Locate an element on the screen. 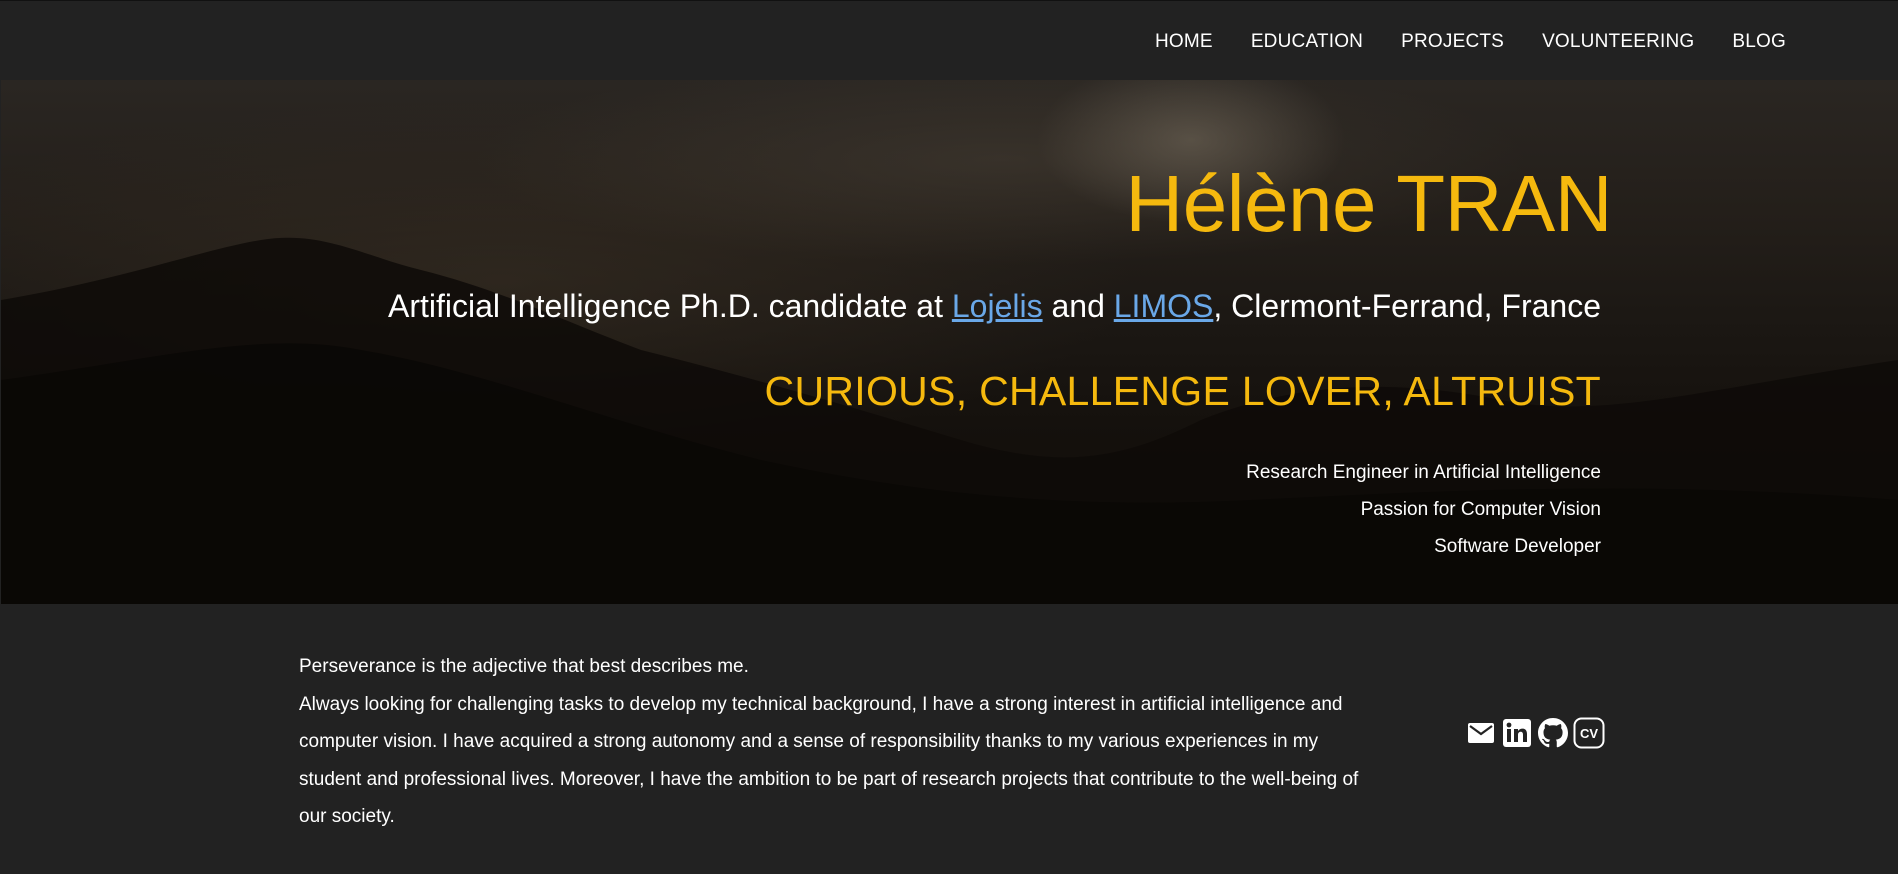 The height and width of the screenshot is (874, 1898). cv-icon-label: CV is located at coordinates (1589, 733).